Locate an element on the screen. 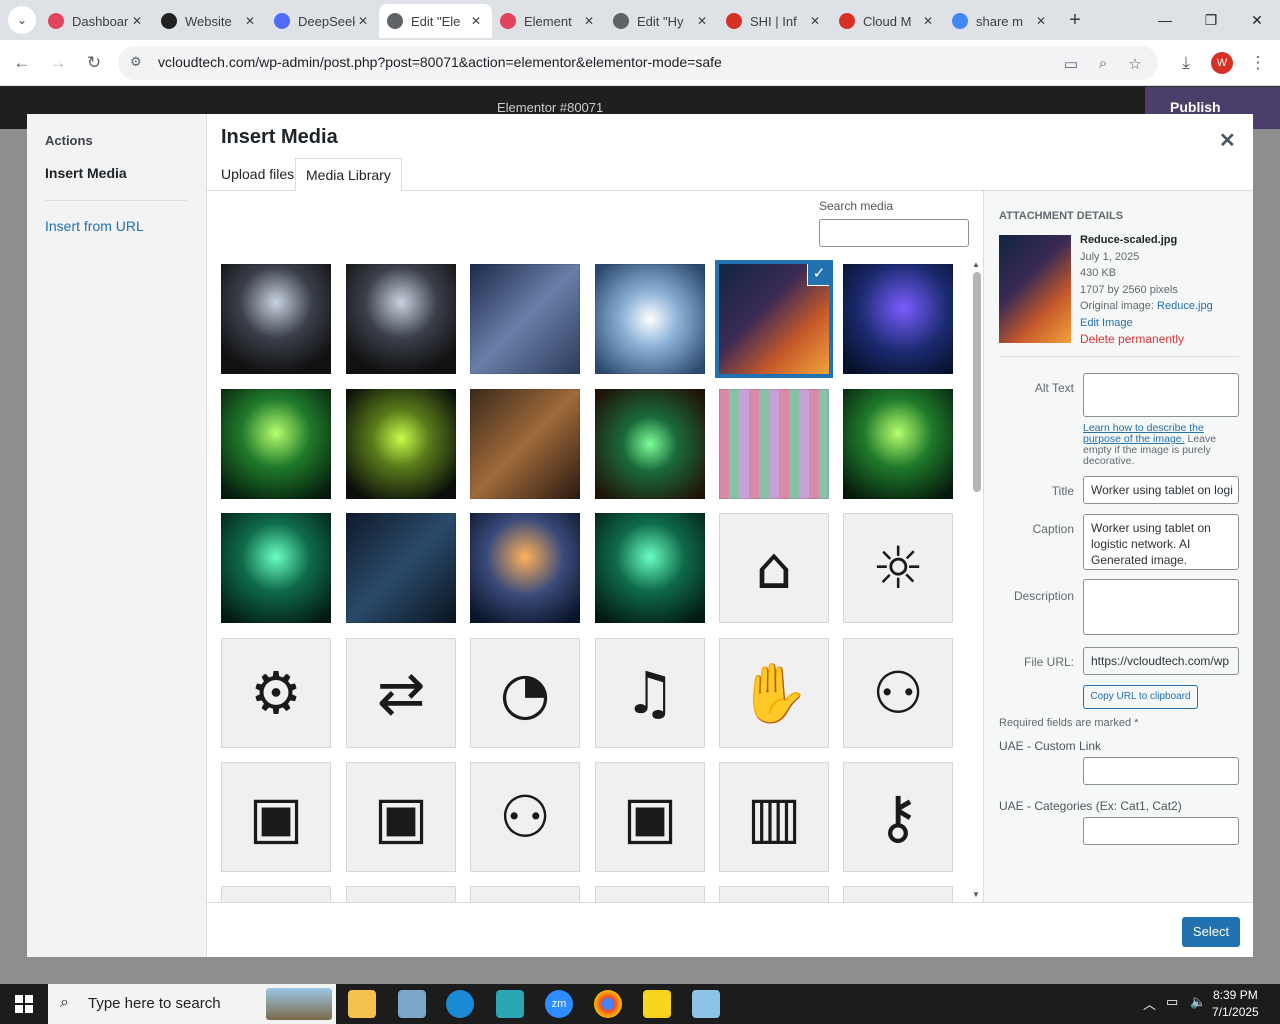  browser-tab: Edit "Hy ✕ is located at coordinates (661, 21).